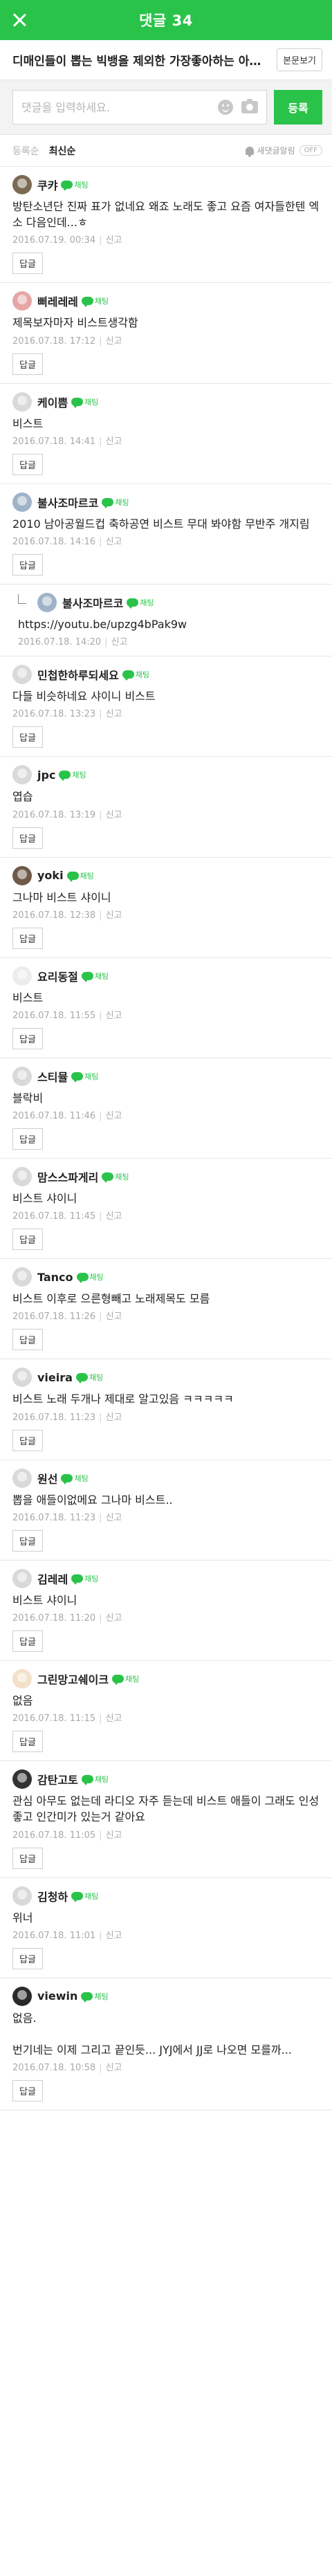 Image resolution: width=332 pixels, height=2576 pixels. I want to click on sort-registered: 등록순, so click(25, 151).